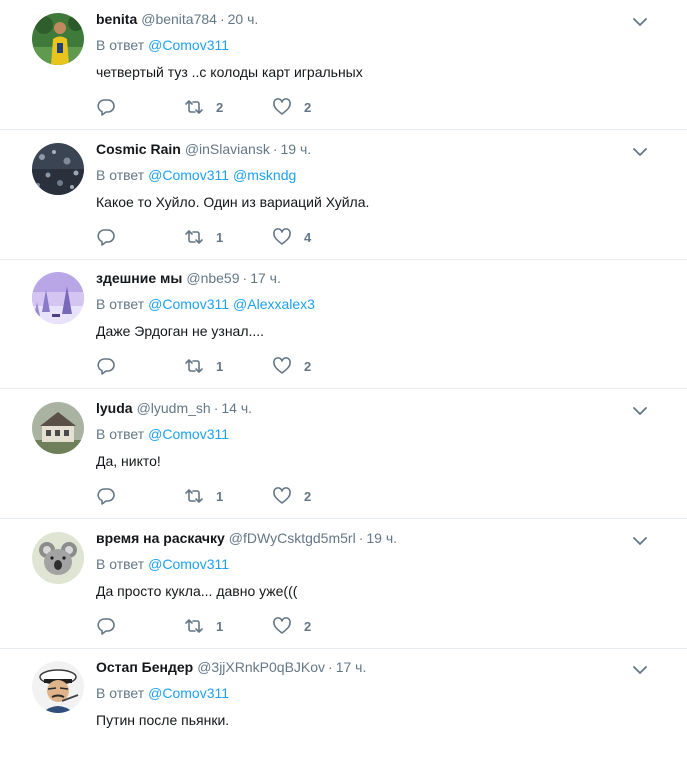 The width and height of the screenshot is (687, 778). What do you see at coordinates (220, 107) in the screenshot?
I see `retweet-count: 2` at bounding box center [220, 107].